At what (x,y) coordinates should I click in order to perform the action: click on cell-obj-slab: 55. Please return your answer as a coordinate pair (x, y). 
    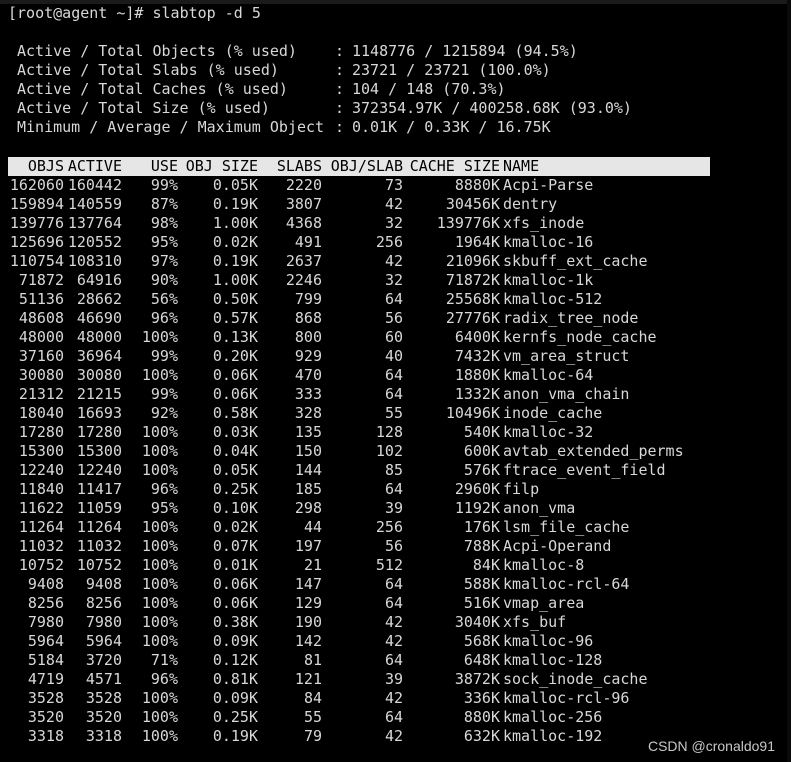
    Looking at the image, I should click on (393, 413).